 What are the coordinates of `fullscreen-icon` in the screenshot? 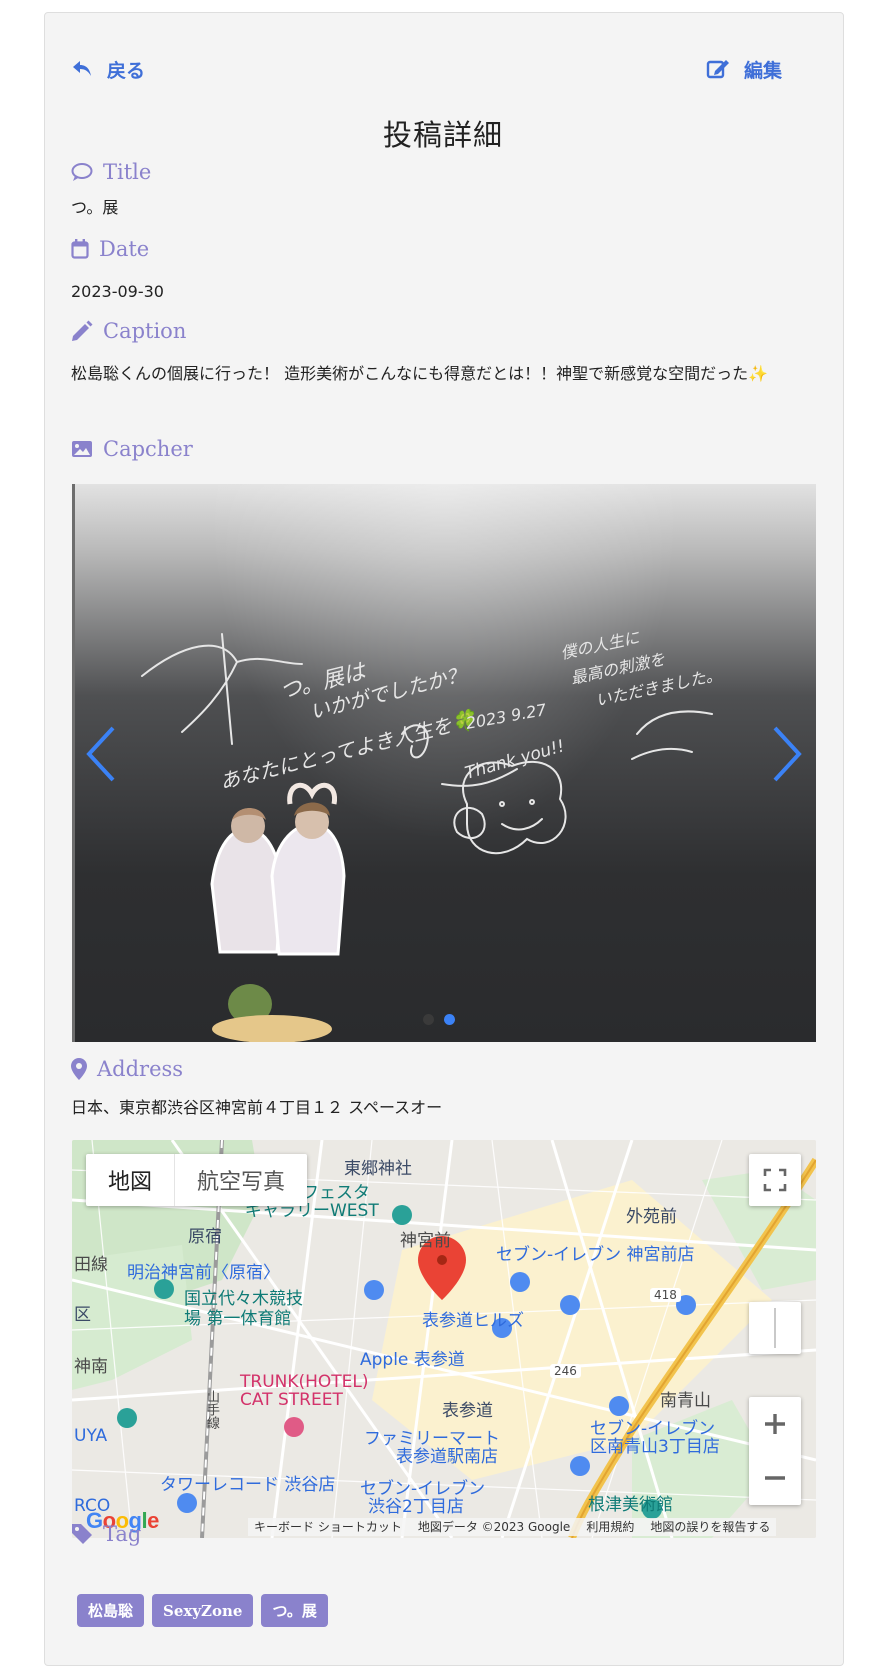 It's located at (775, 1180).